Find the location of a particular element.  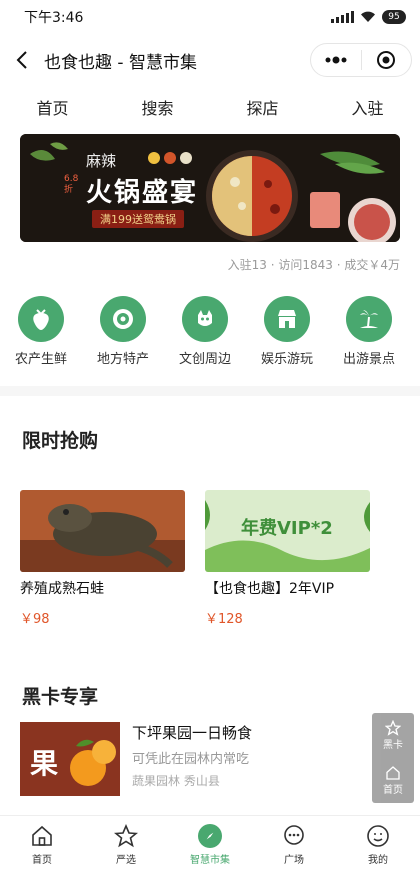

product-image: 年费VIP*2 is located at coordinates (287, 531).